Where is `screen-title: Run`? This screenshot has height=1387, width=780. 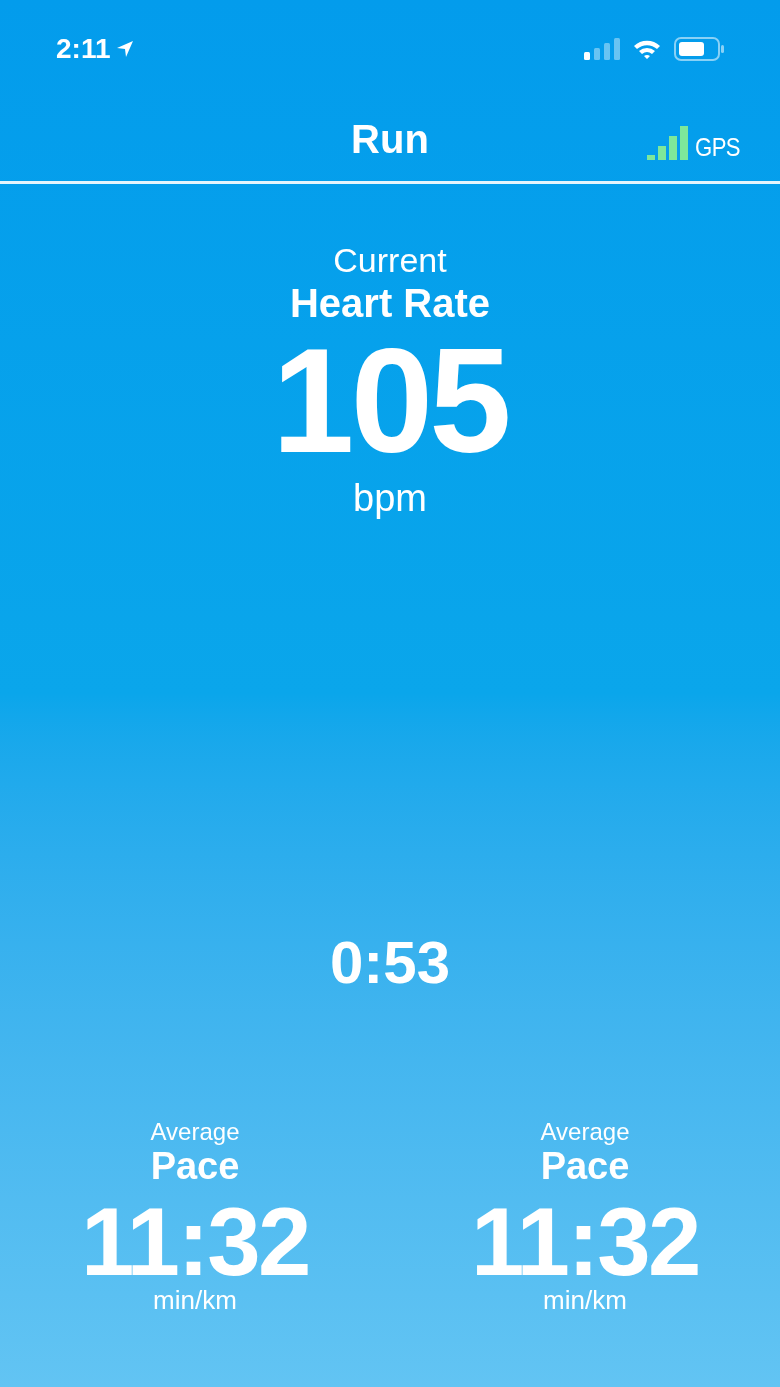
screen-title: Run is located at coordinates (390, 139).